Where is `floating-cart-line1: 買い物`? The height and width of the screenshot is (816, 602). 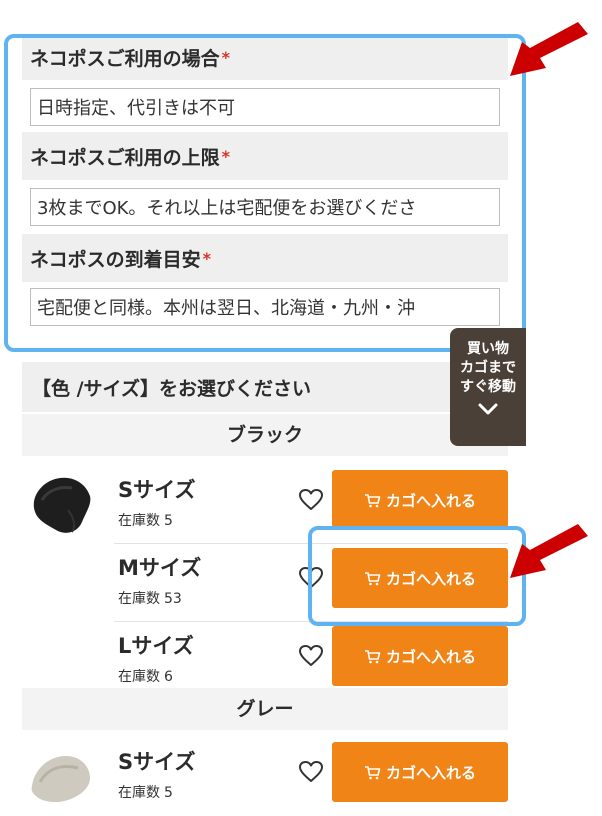
floating-cart-line1: 買い物 is located at coordinates (488, 349).